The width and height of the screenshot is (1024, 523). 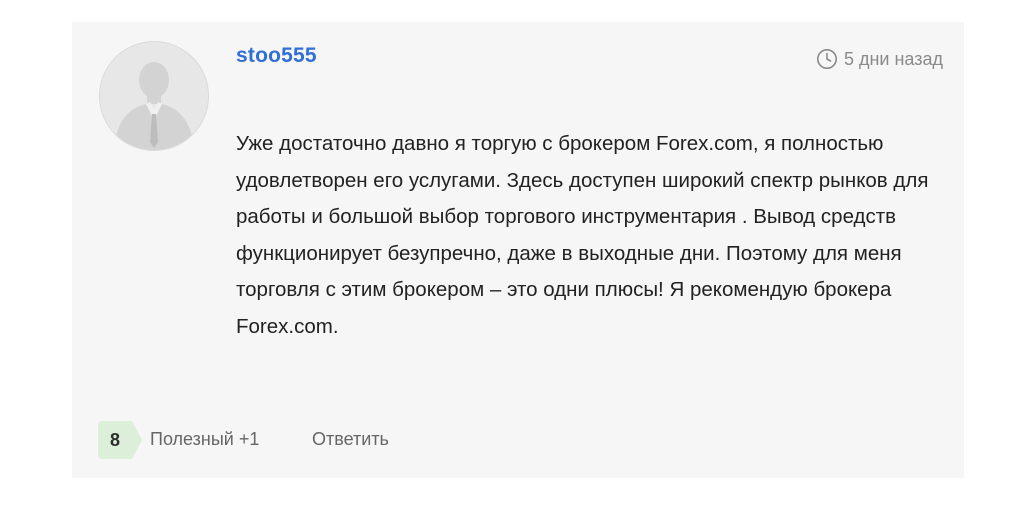 I want to click on comment-author-link: stoo555, so click(x=276, y=56).